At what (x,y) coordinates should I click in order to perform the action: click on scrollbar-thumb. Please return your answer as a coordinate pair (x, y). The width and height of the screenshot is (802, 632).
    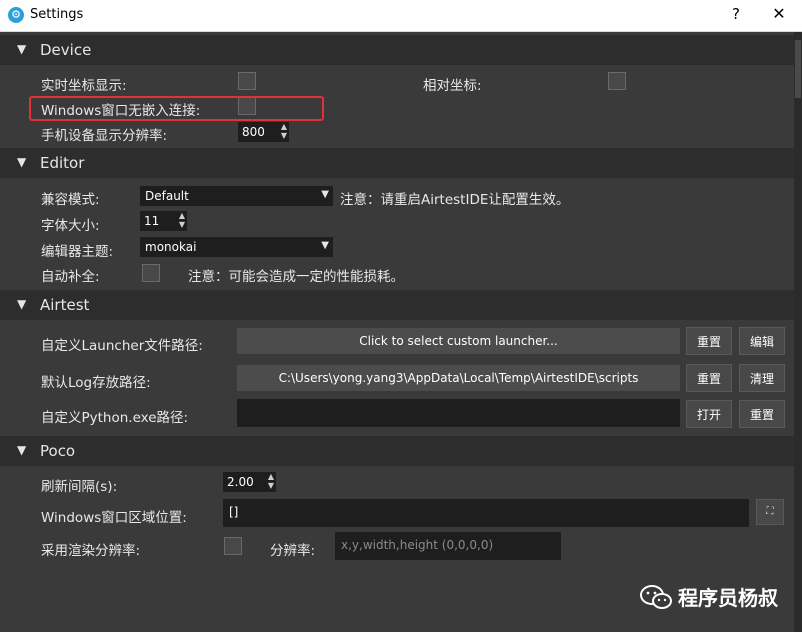
    Looking at the image, I should click on (798, 69).